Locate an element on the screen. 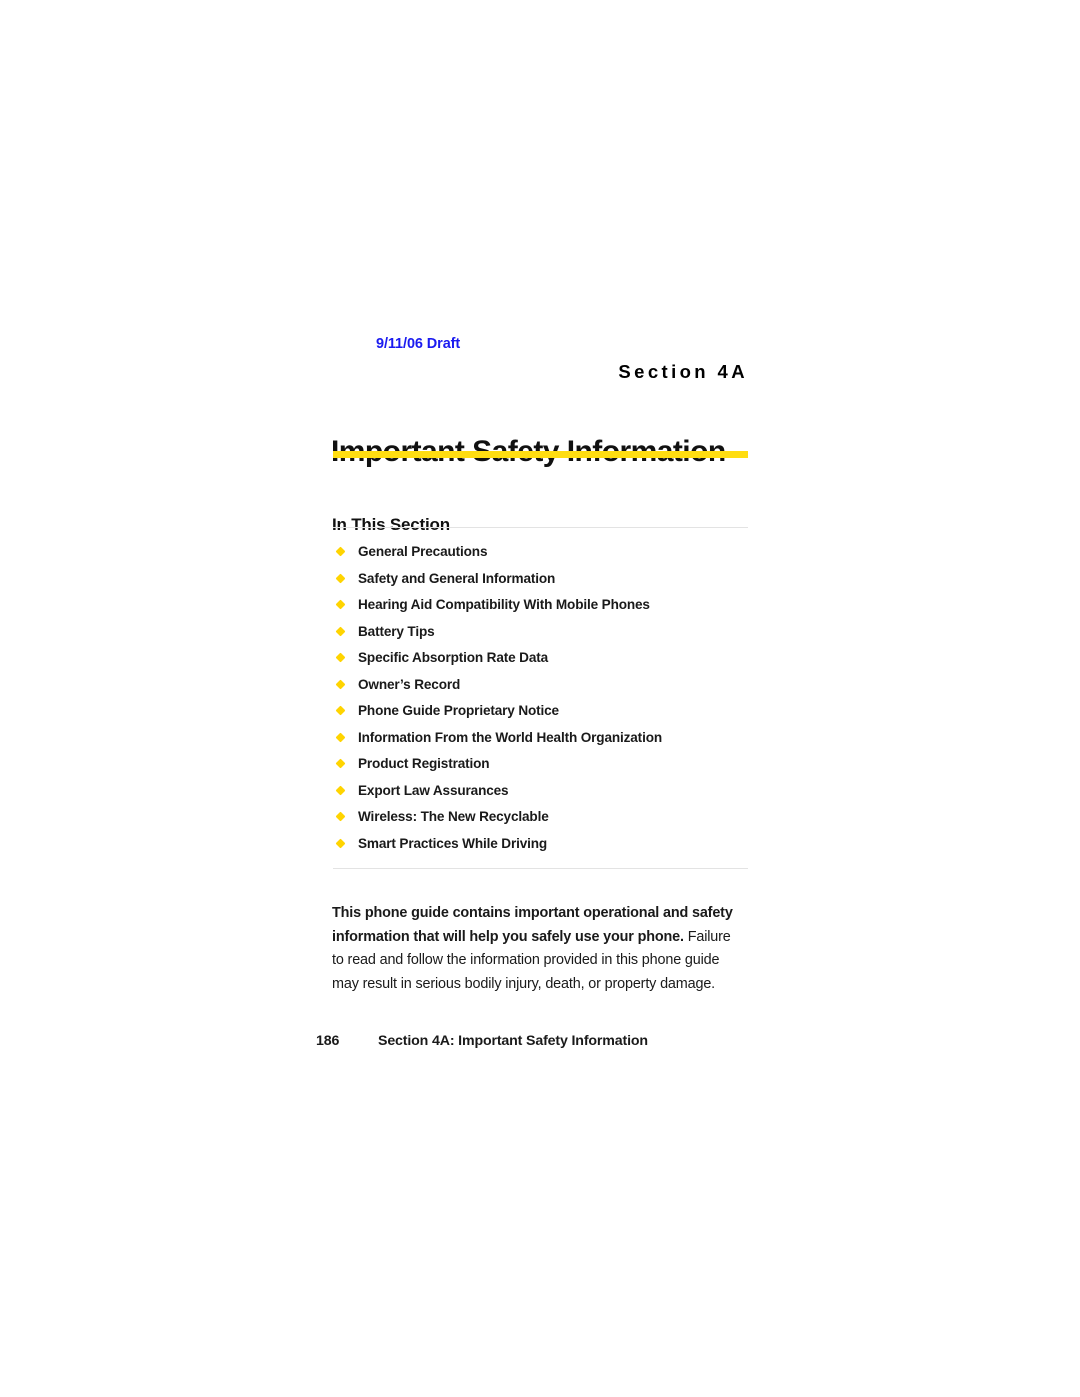 The width and height of the screenshot is (1080, 1397). list-item: Smart Practices While Driving is located at coordinates (540, 847).